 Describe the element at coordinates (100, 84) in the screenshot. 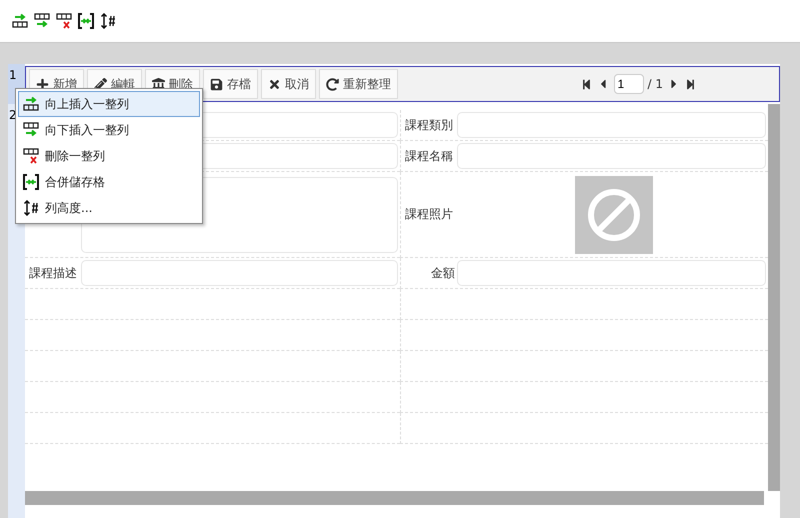

I see `pencil-icon` at that location.